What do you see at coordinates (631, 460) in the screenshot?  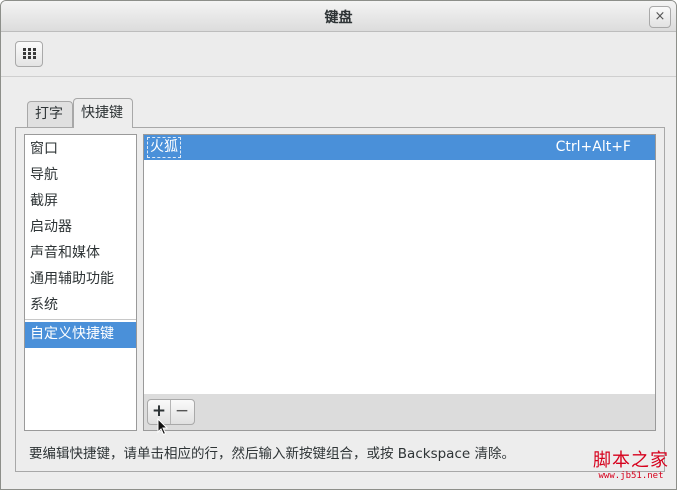 I see `watermark-main: 脚本之家` at bounding box center [631, 460].